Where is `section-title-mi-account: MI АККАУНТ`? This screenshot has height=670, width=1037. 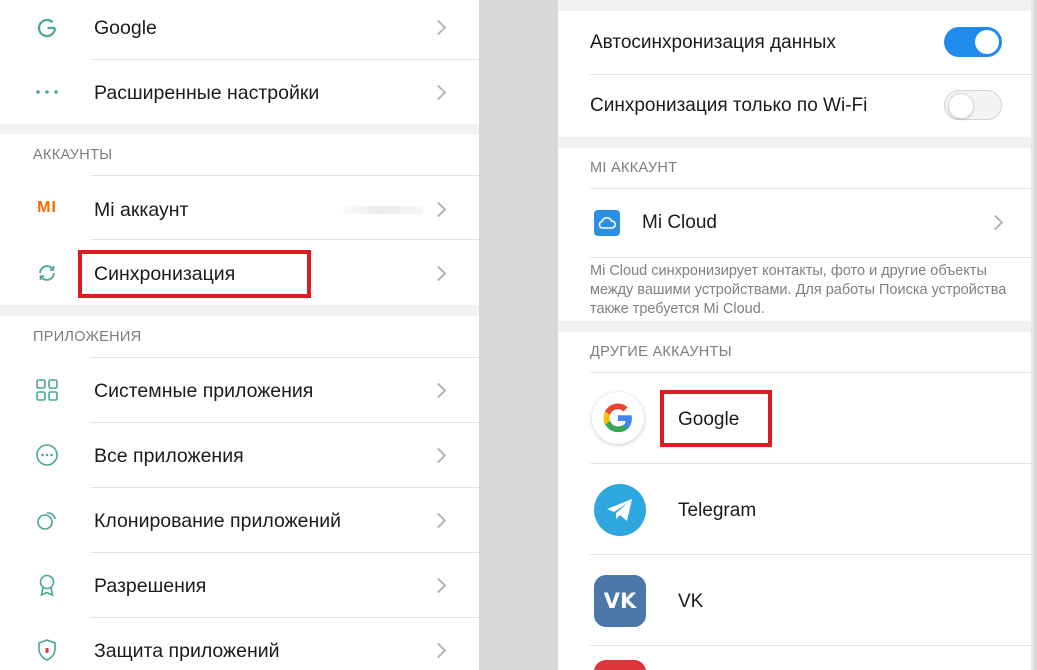 section-title-mi-account: MI АККАУНТ is located at coordinates (634, 168).